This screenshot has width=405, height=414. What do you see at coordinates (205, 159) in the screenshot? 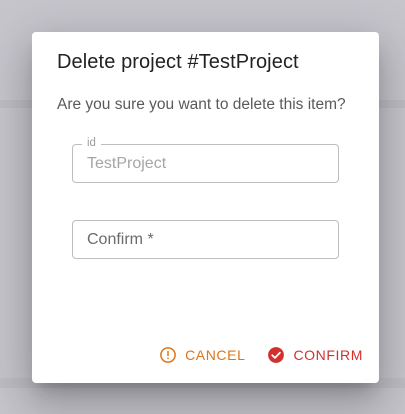
I see `id-field: id TestProject` at bounding box center [205, 159].